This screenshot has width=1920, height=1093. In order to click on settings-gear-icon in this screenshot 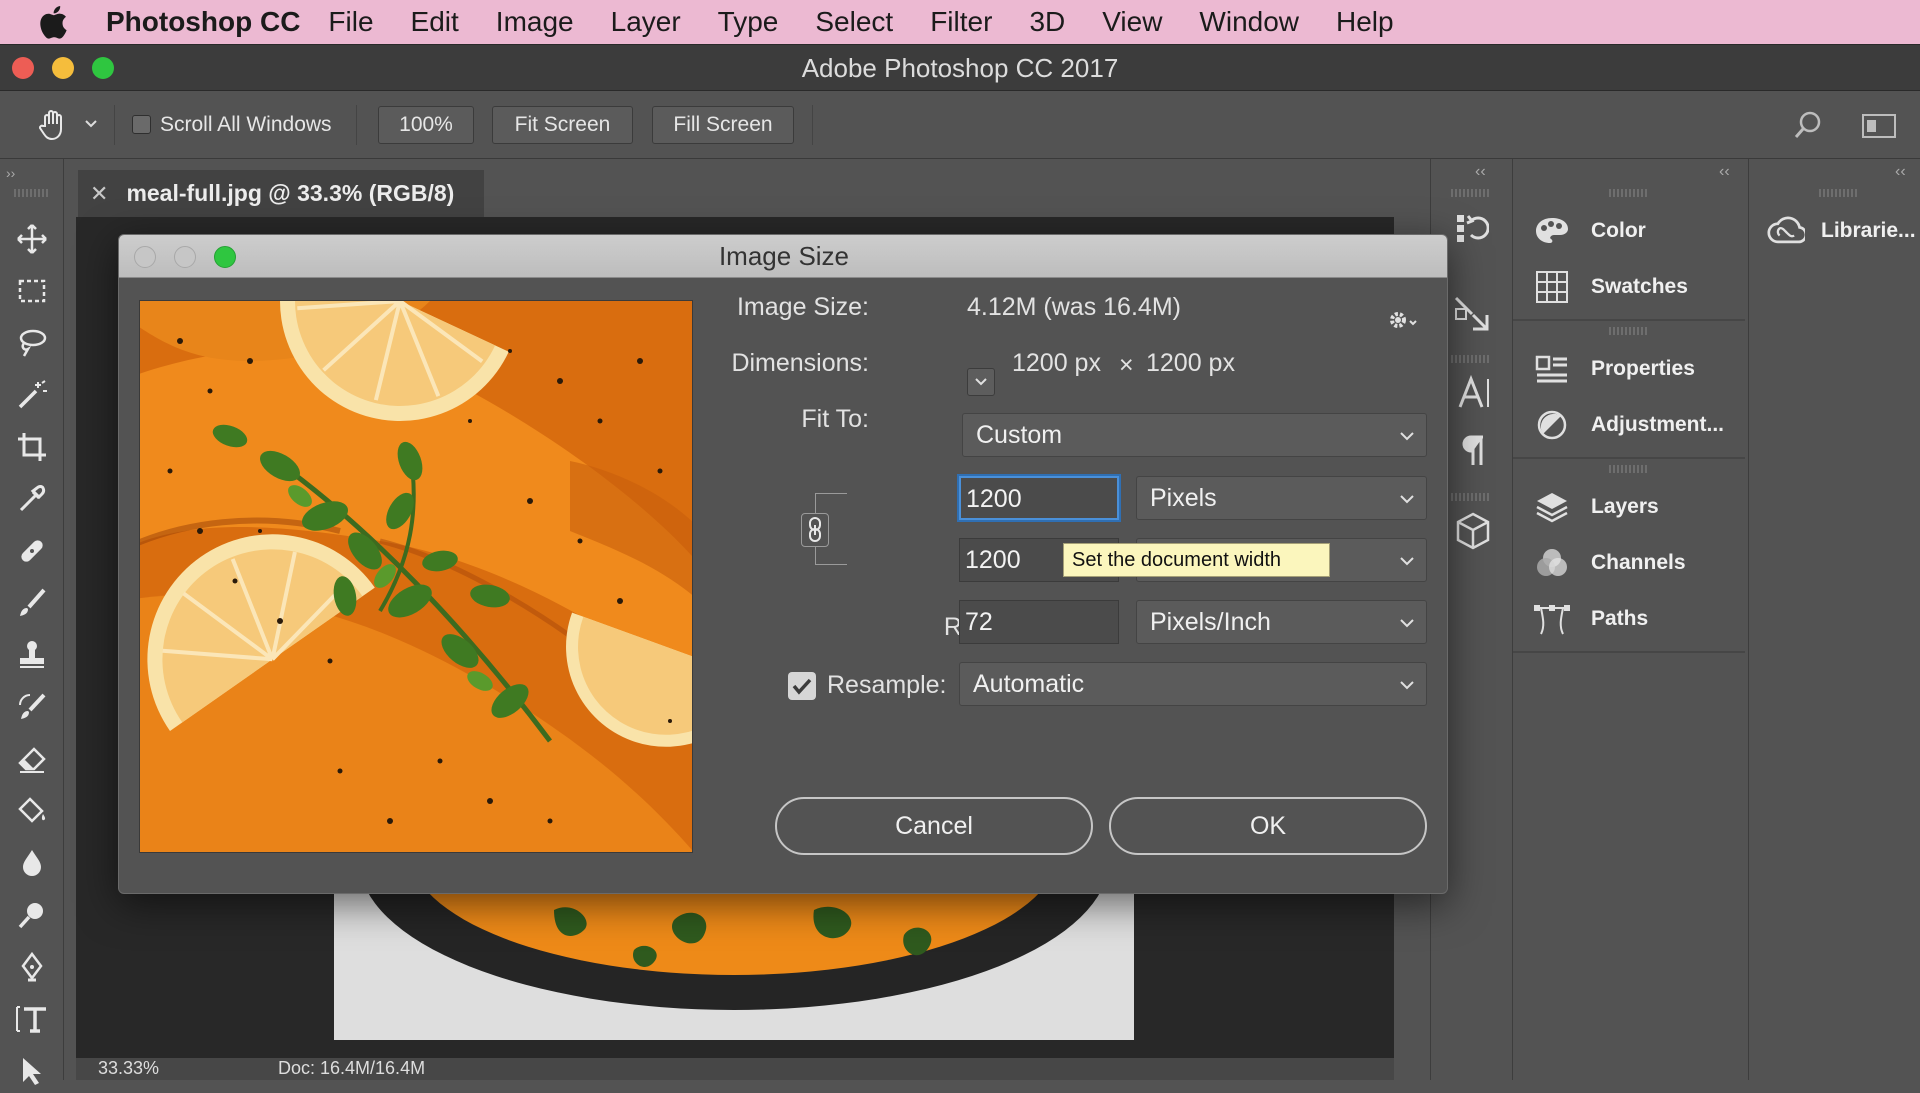, I will do `click(1403, 321)`.